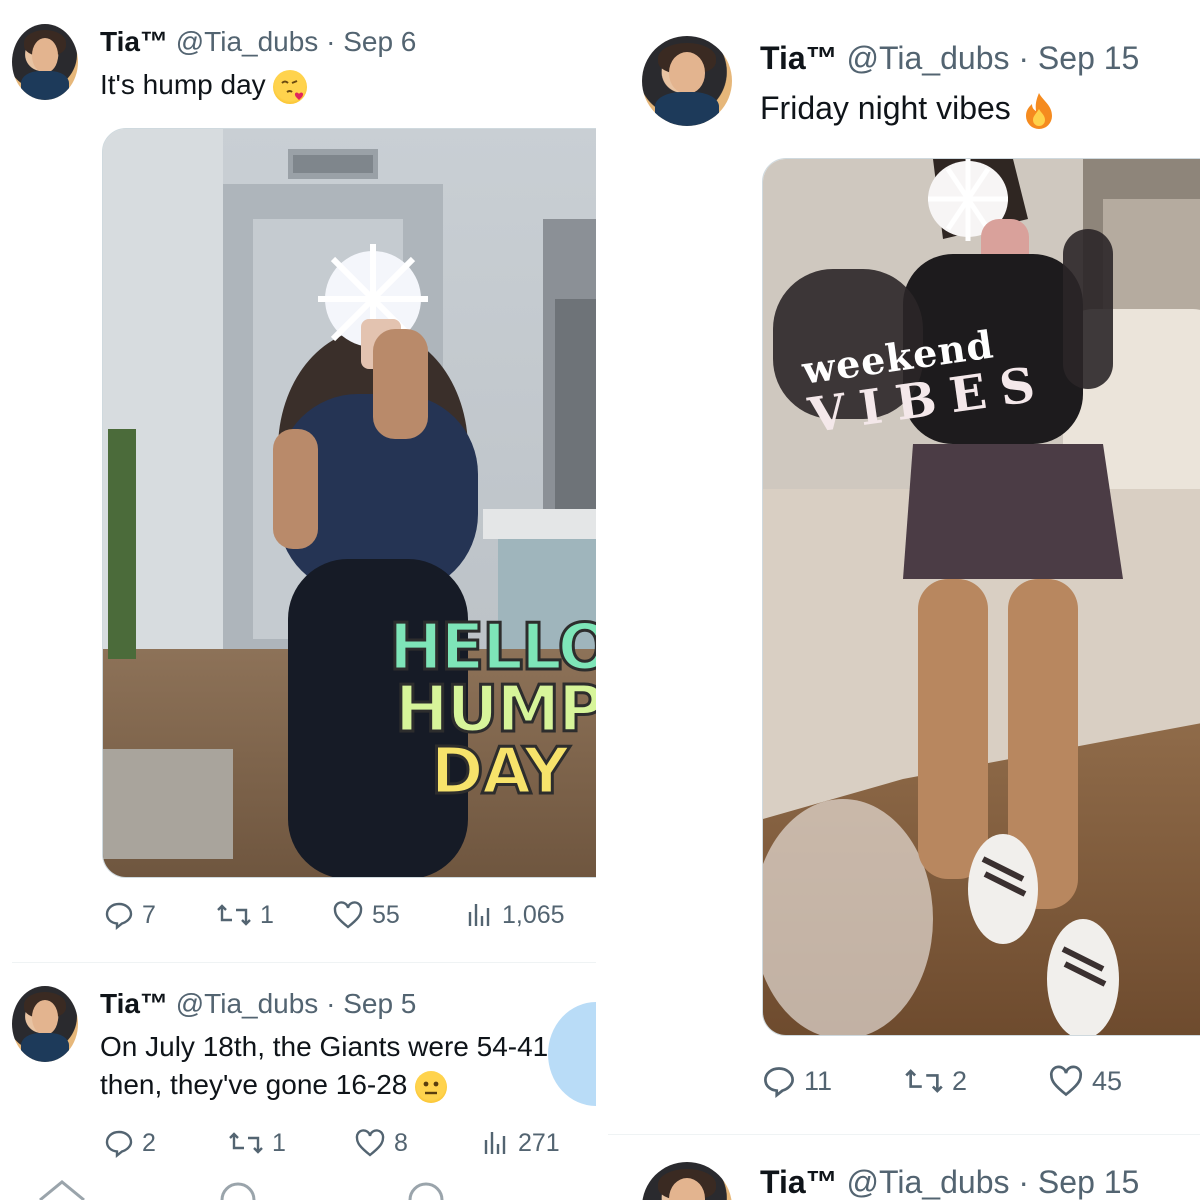 This screenshot has height=1200, width=1200. I want to click on sticker-line-1: HELLO, so click(492, 648).